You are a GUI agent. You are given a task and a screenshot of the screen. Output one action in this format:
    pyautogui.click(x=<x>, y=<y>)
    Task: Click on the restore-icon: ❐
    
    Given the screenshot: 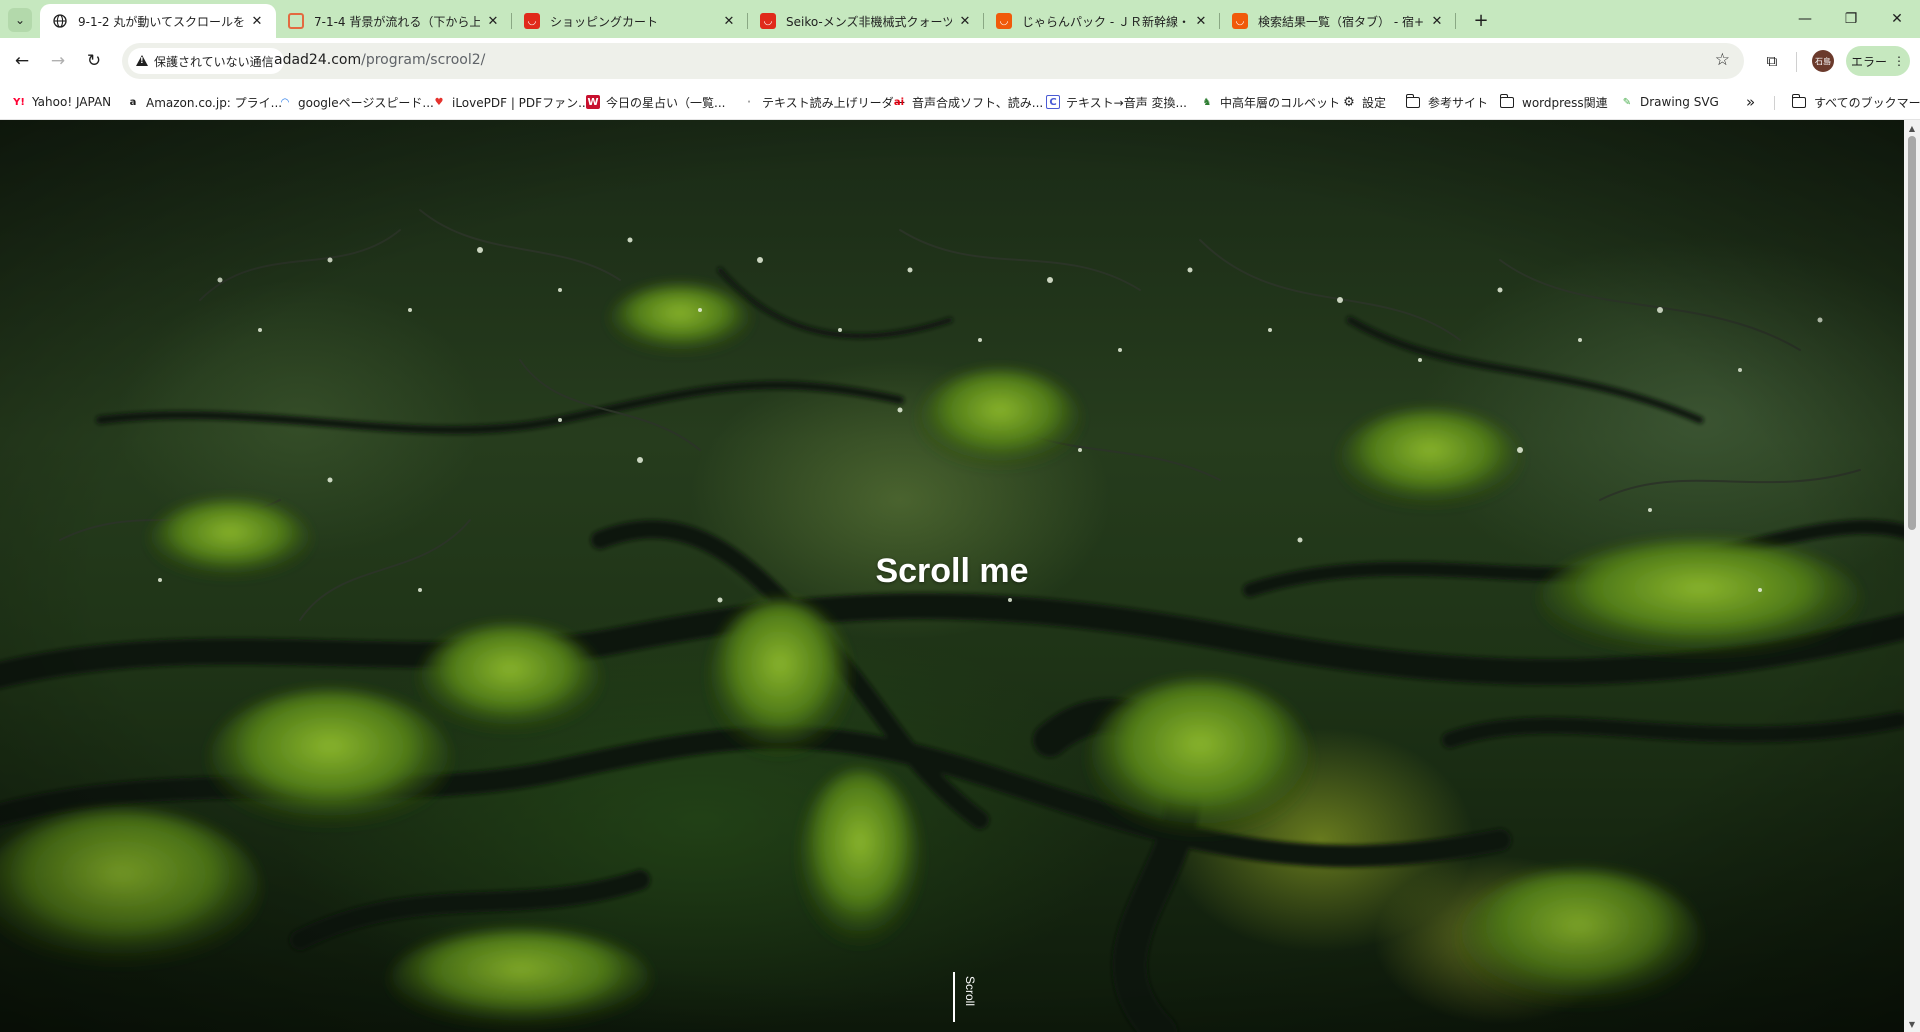 What is the action you would take?
    pyautogui.click(x=1851, y=19)
    